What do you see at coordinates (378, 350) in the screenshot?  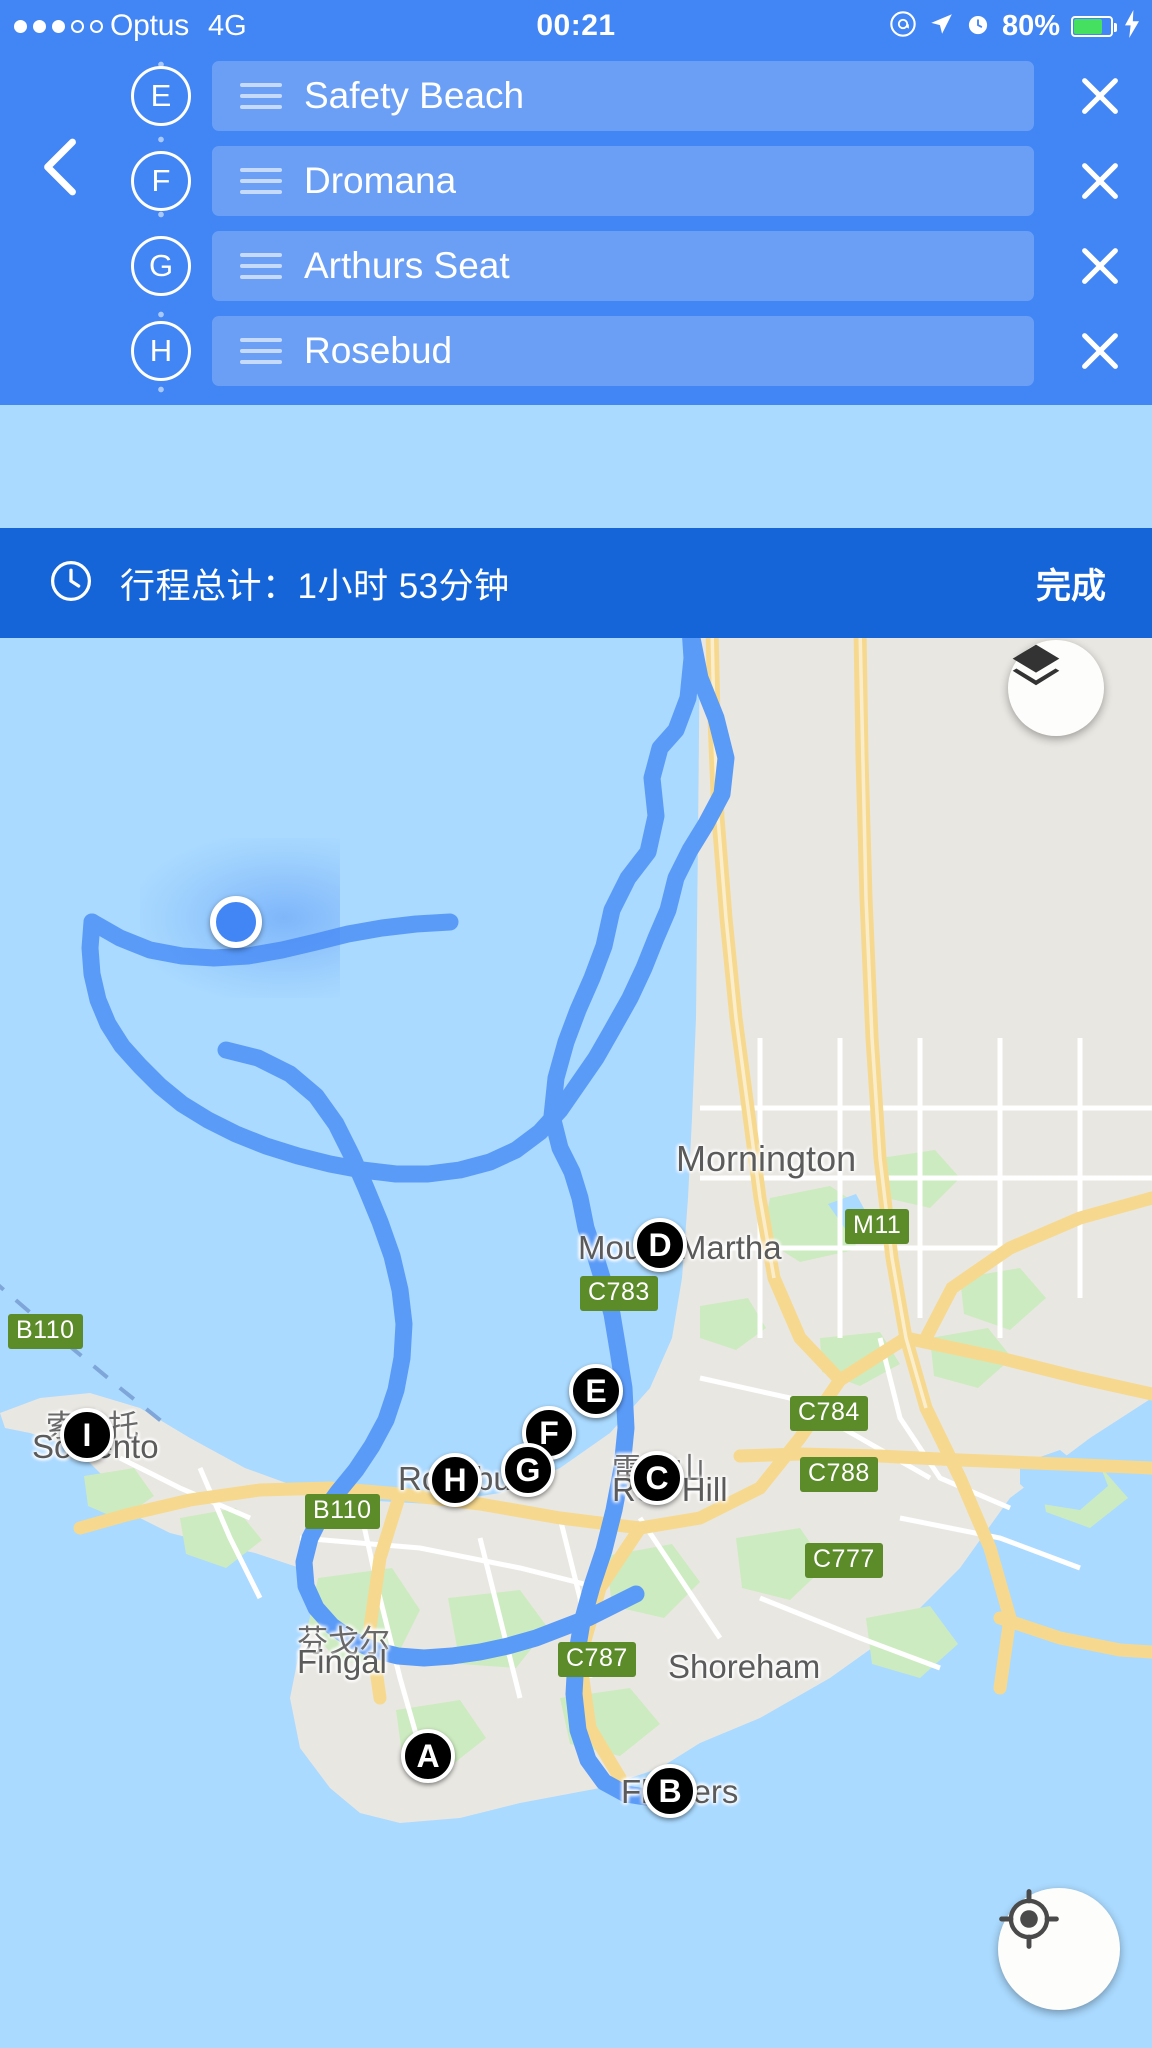 I see `waypoint-name-h: Rosebud` at bounding box center [378, 350].